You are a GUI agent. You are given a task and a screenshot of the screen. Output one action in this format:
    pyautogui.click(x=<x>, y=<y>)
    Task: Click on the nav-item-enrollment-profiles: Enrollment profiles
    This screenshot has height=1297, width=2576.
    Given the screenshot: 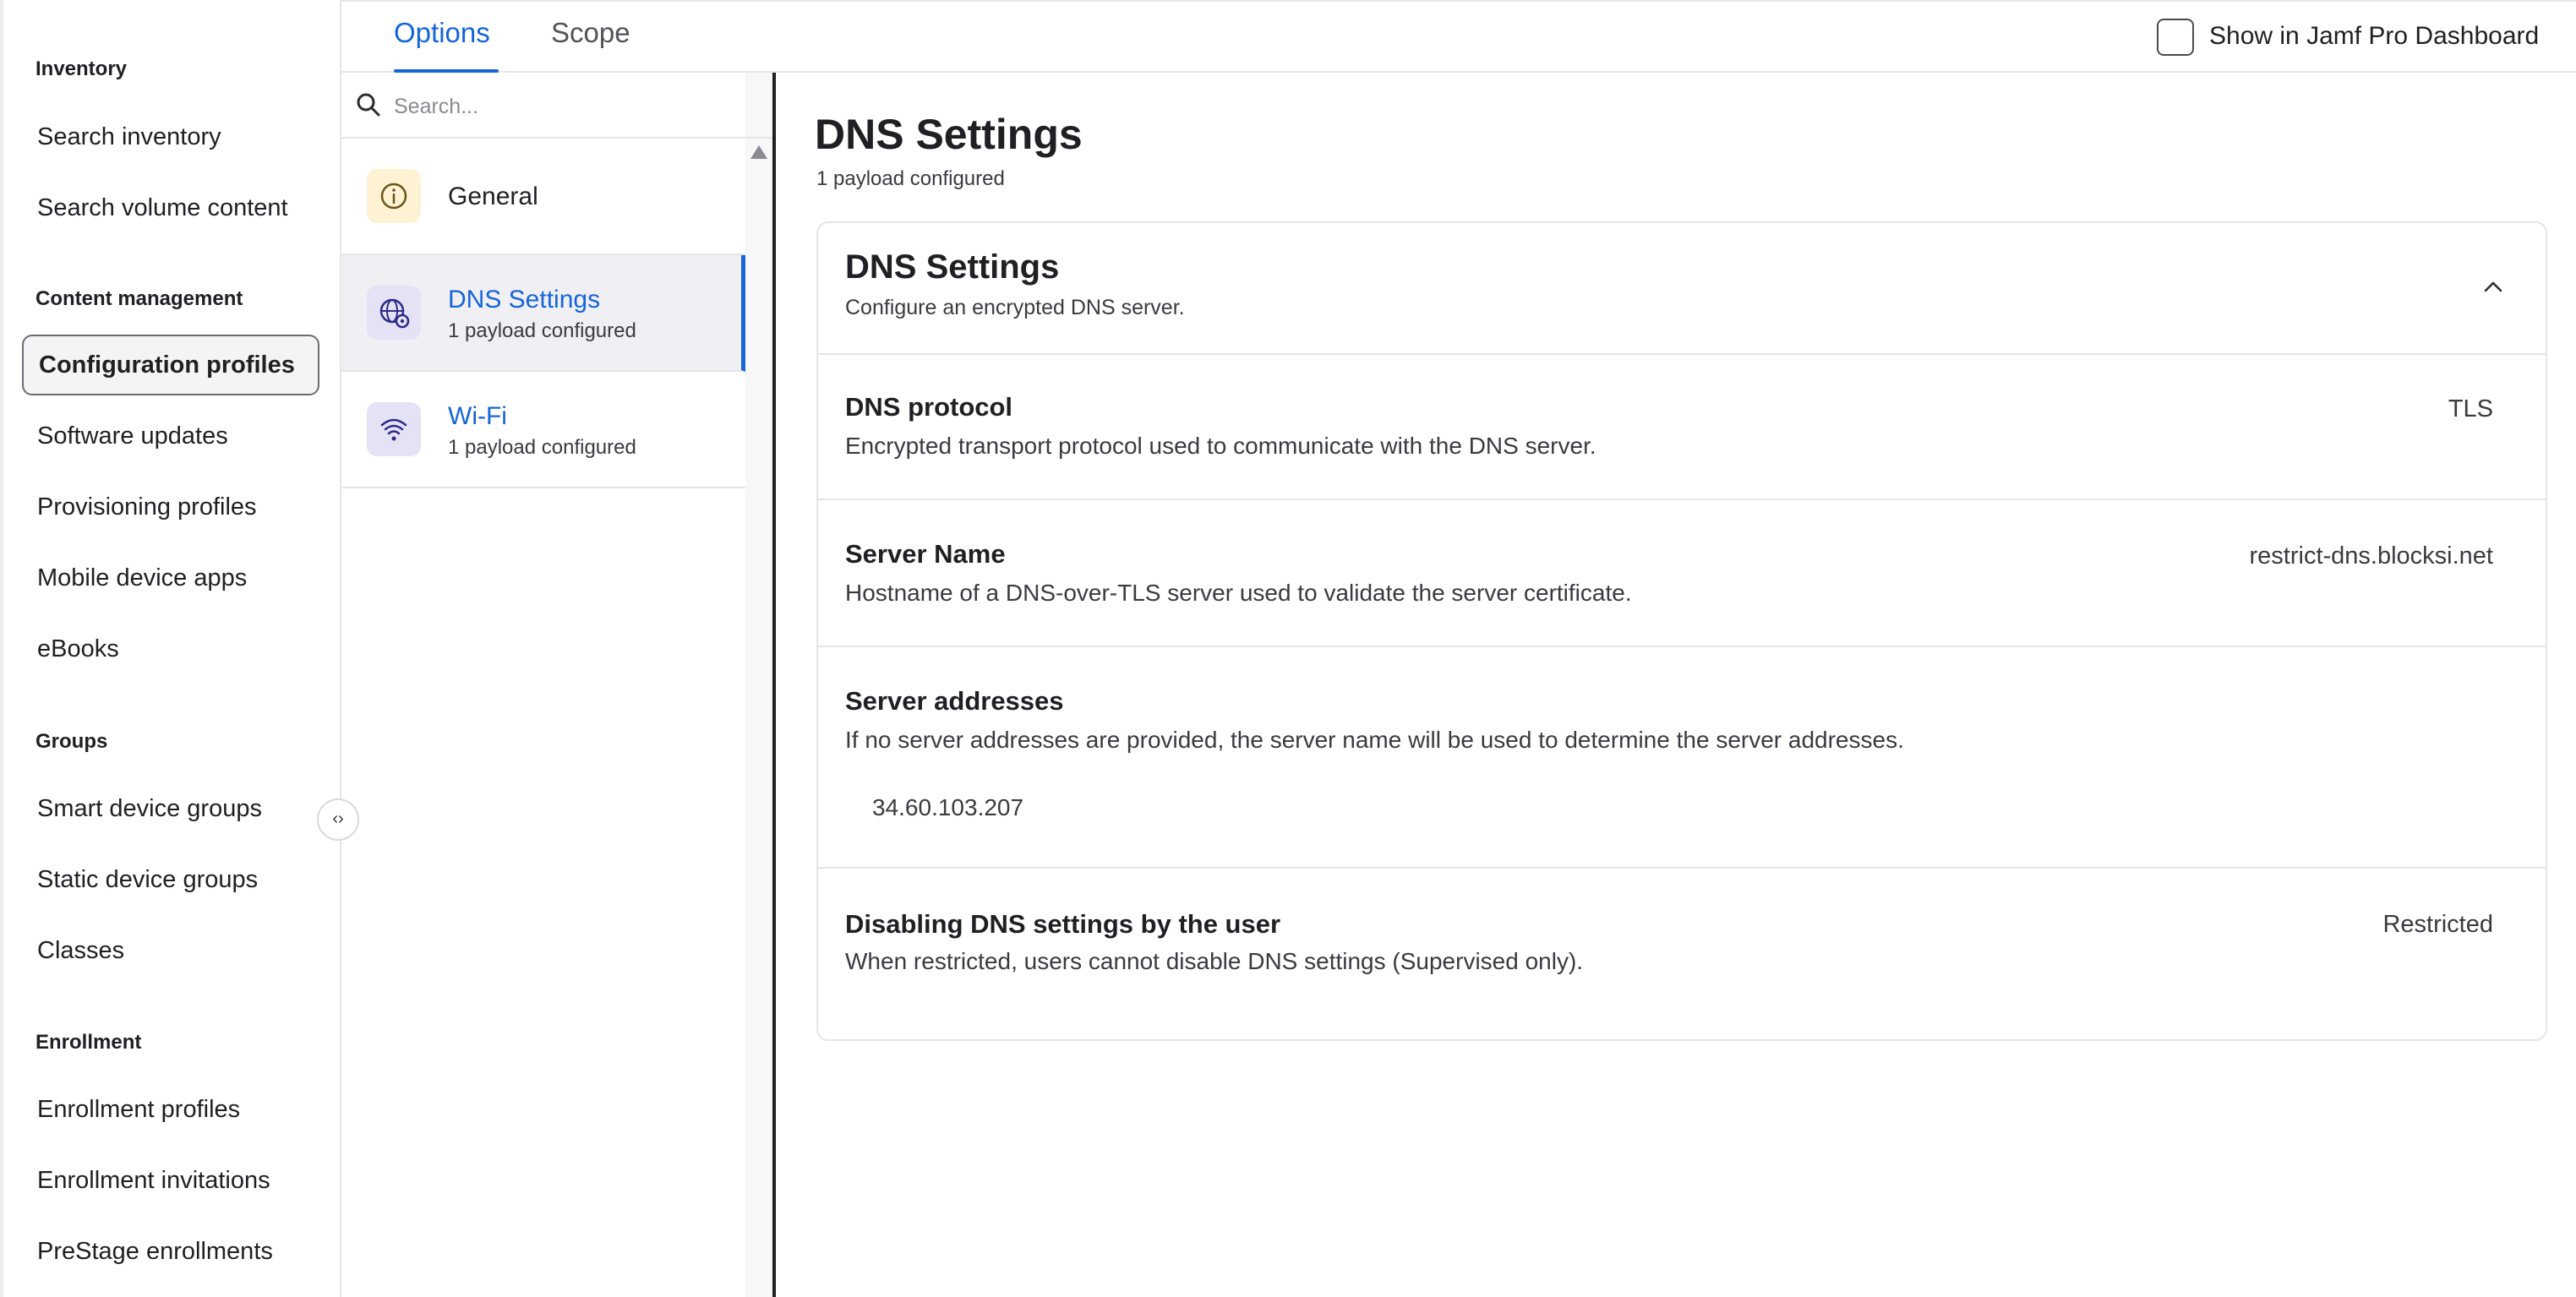 What is the action you would take?
    pyautogui.click(x=170, y=1109)
    